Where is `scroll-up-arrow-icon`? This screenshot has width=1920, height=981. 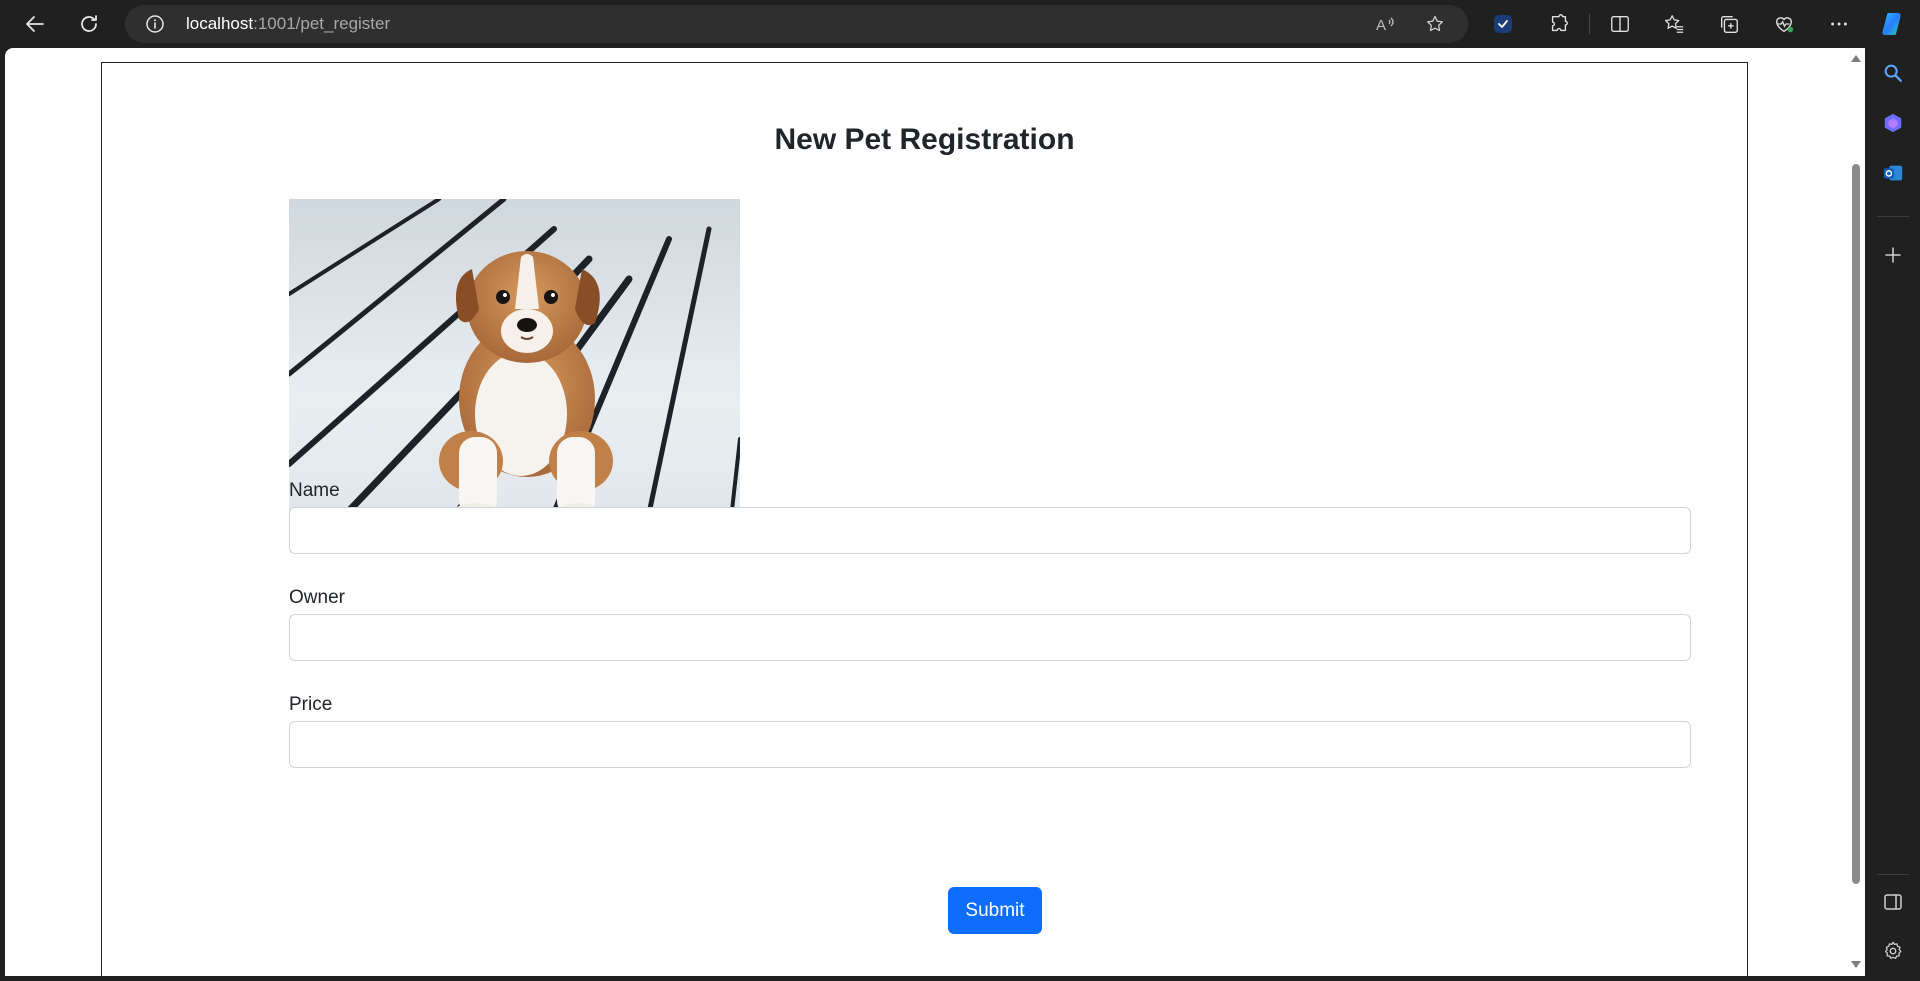 scroll-up-arrow-icon is located at coordinates (1856, 58).